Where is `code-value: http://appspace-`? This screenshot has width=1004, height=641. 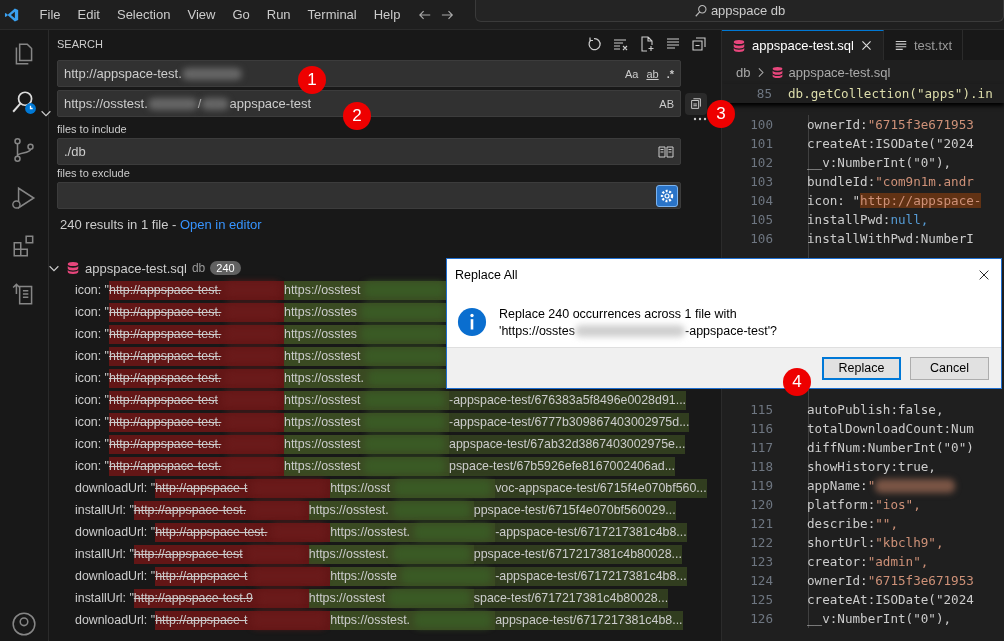 code-value: http://appspace- is located at coordinates (921, 200).